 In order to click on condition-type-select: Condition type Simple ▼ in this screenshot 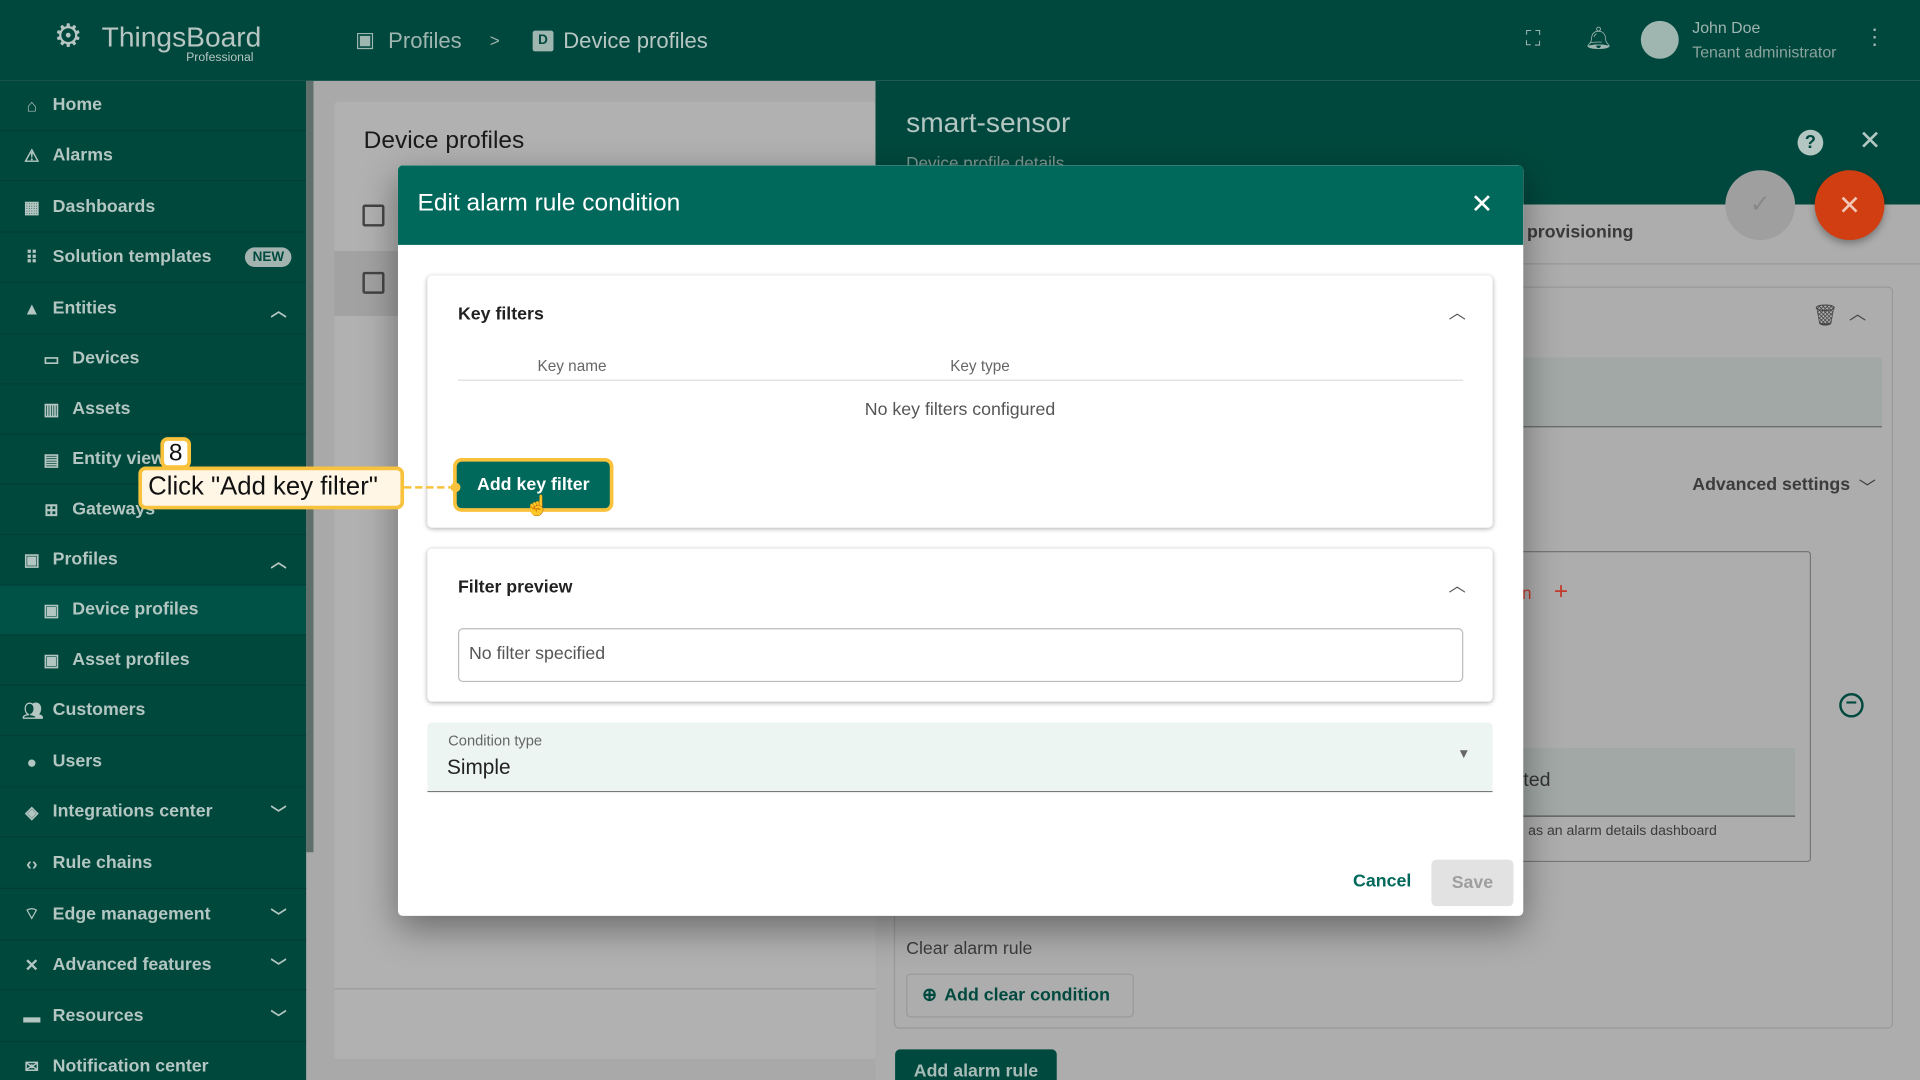, I will do `click(960, 757)`.